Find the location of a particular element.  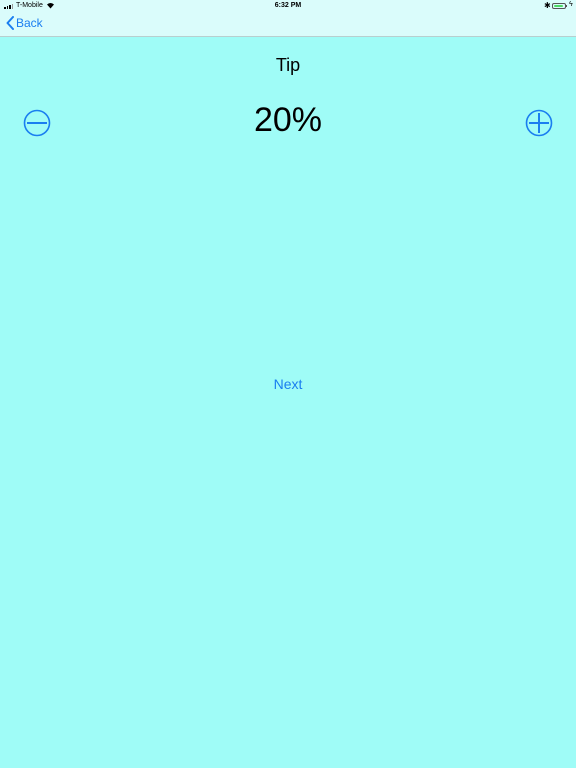

back-button: Back is located at coordinates (24, 23).